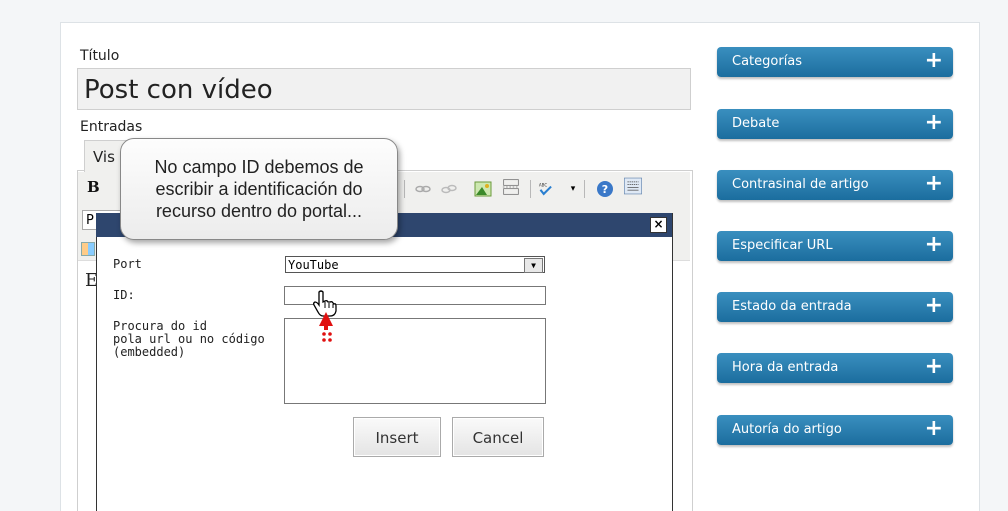 This screenshot has width=1008, height=511. Describe the element at coordinates (511, 187) in the screenshot. I see `more-tag-icon` at that location.